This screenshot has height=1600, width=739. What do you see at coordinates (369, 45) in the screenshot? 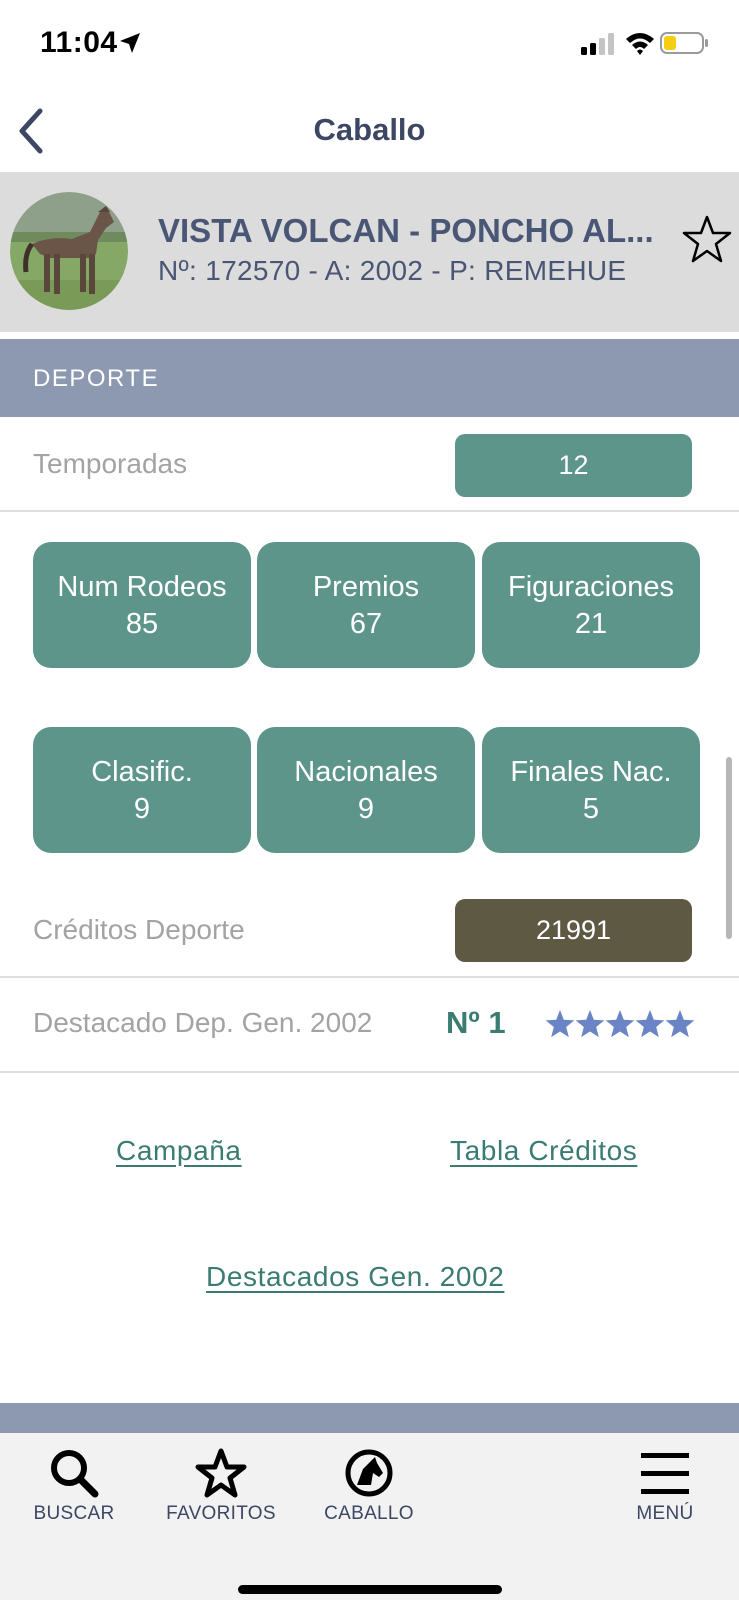
I see `status-bar: 11:04` at bounding box center [369, 45].